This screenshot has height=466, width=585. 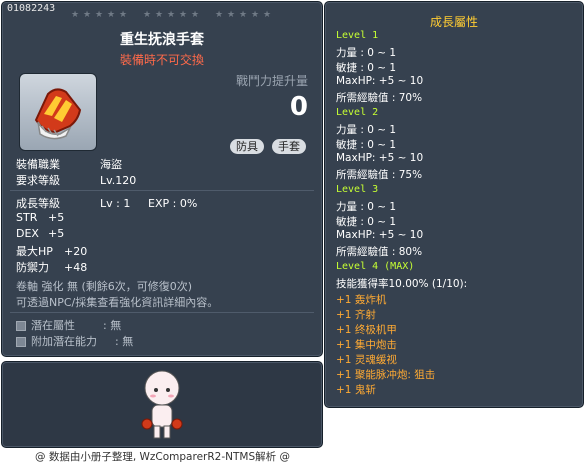 What do you see at coordinates (27, 233) in the screenshot?
I see `stat-name: DEX` at bounding box center [27, 233].